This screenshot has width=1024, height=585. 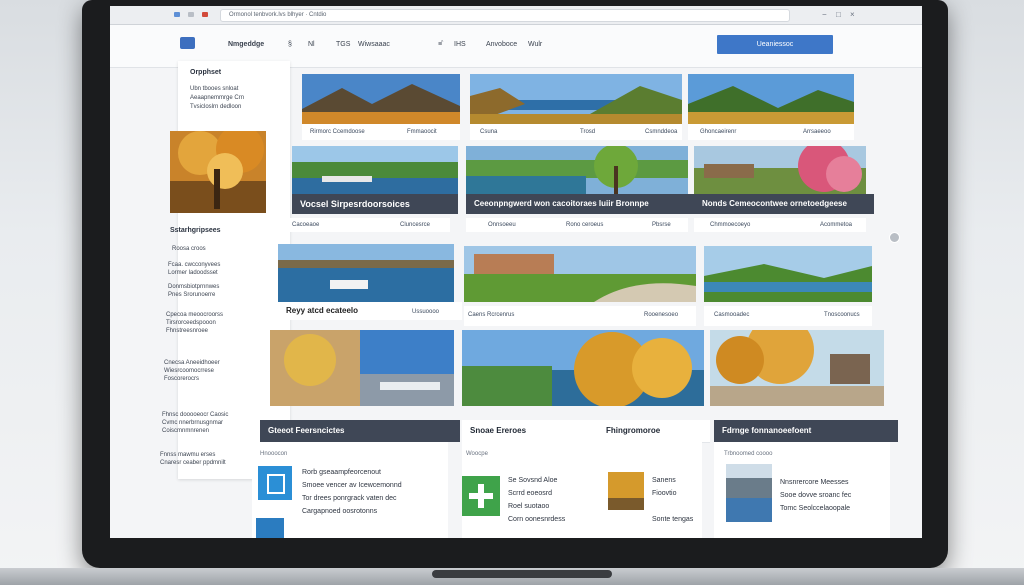 What do you see at coordinates (838, 14) in the screenshot?
I see `maximize-icon: □` at bounding box center [838, 14].